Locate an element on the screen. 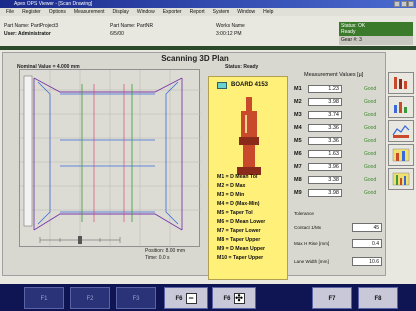 Image resolution: width=416 pixels, height=311 pixels. f6-move-key: F6 ✣ is located at coordinates (234, 298).